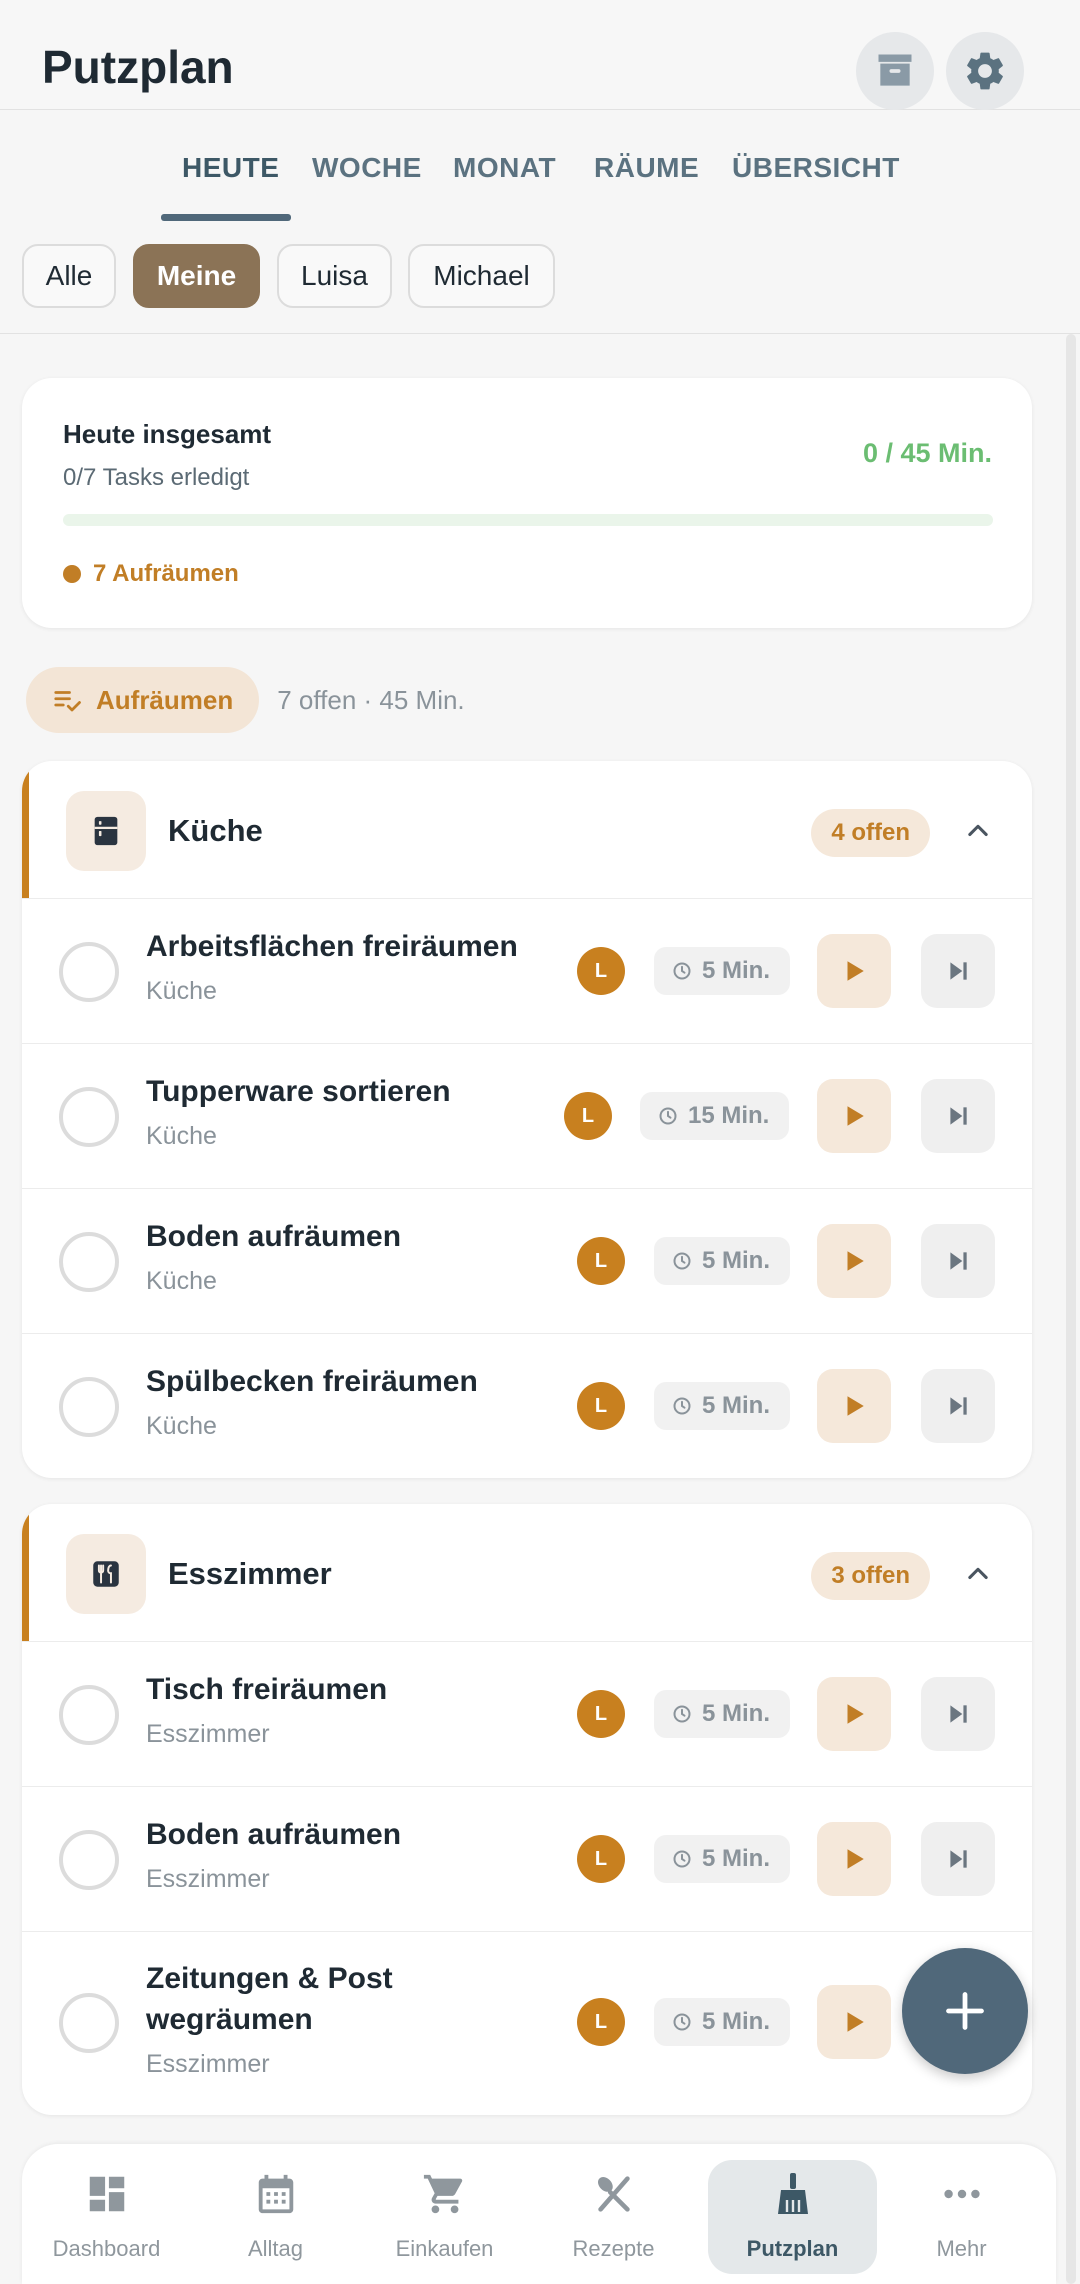  I want to click on nav-putzplan: Putzplan, so click(792, 2214).